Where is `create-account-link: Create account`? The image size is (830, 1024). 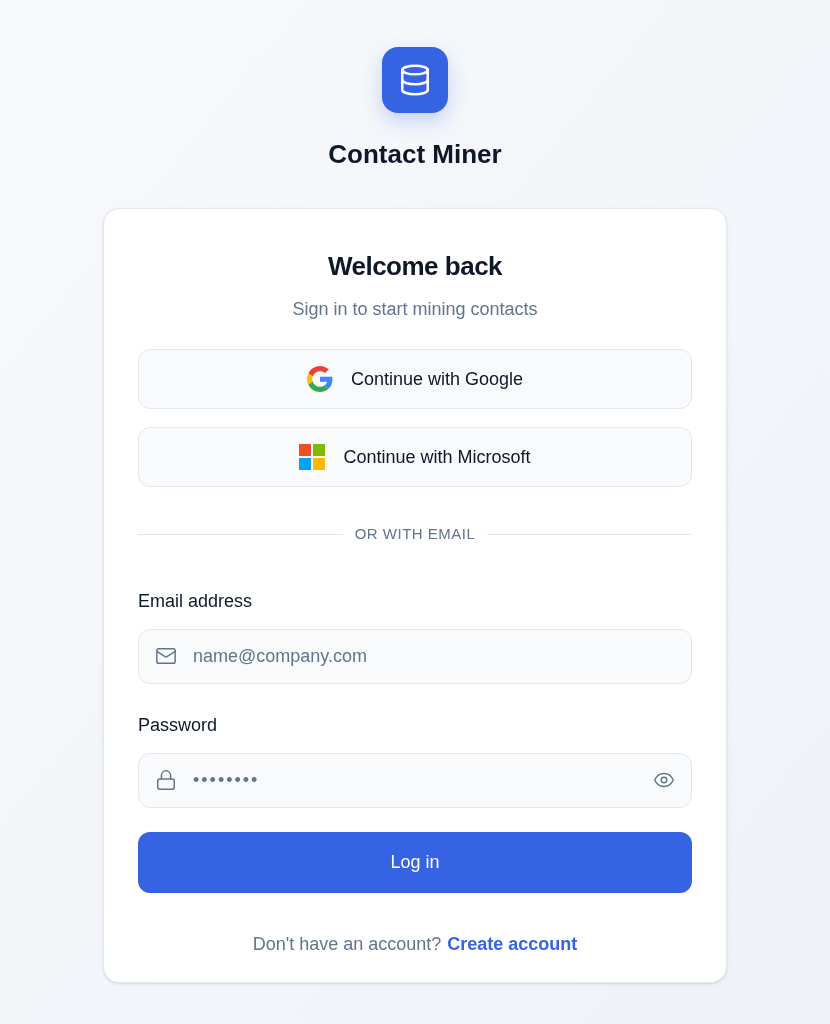 create-account-link: Create account is located at coordinates (512, 944).